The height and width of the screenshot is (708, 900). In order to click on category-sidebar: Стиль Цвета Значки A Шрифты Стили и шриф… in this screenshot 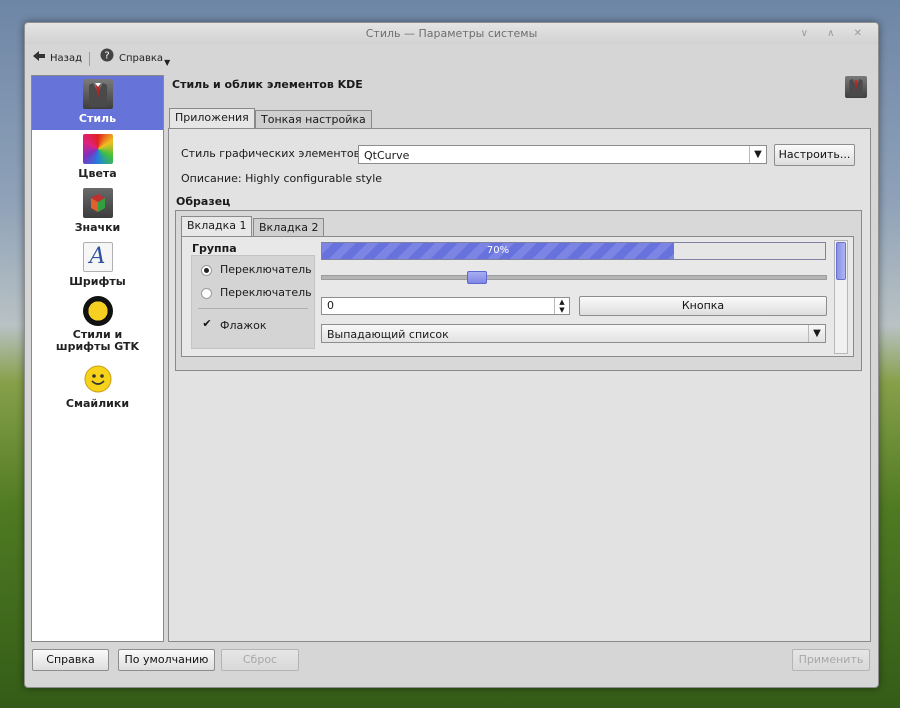, I will do `click(97, 358)`.